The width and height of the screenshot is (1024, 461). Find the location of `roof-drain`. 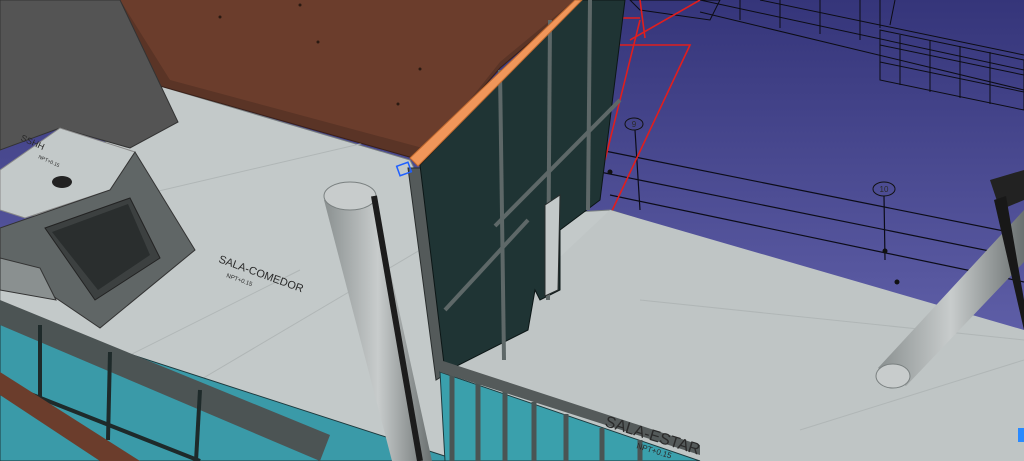

roof-drain is located at coordinates (62, 182).